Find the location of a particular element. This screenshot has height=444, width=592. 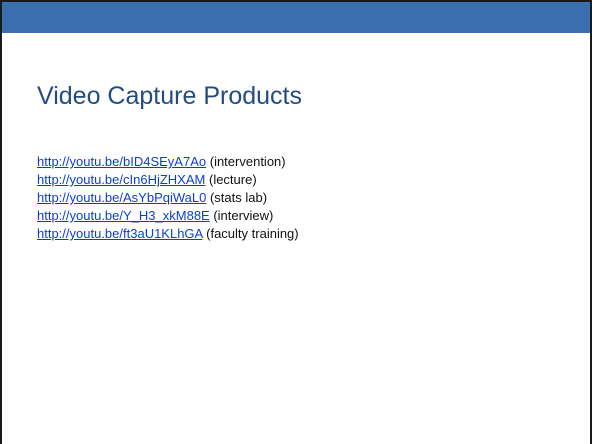

list-item: http://youtu.be/cIn6HjZHXAM (lecture) is located at coordinates (168, 180).